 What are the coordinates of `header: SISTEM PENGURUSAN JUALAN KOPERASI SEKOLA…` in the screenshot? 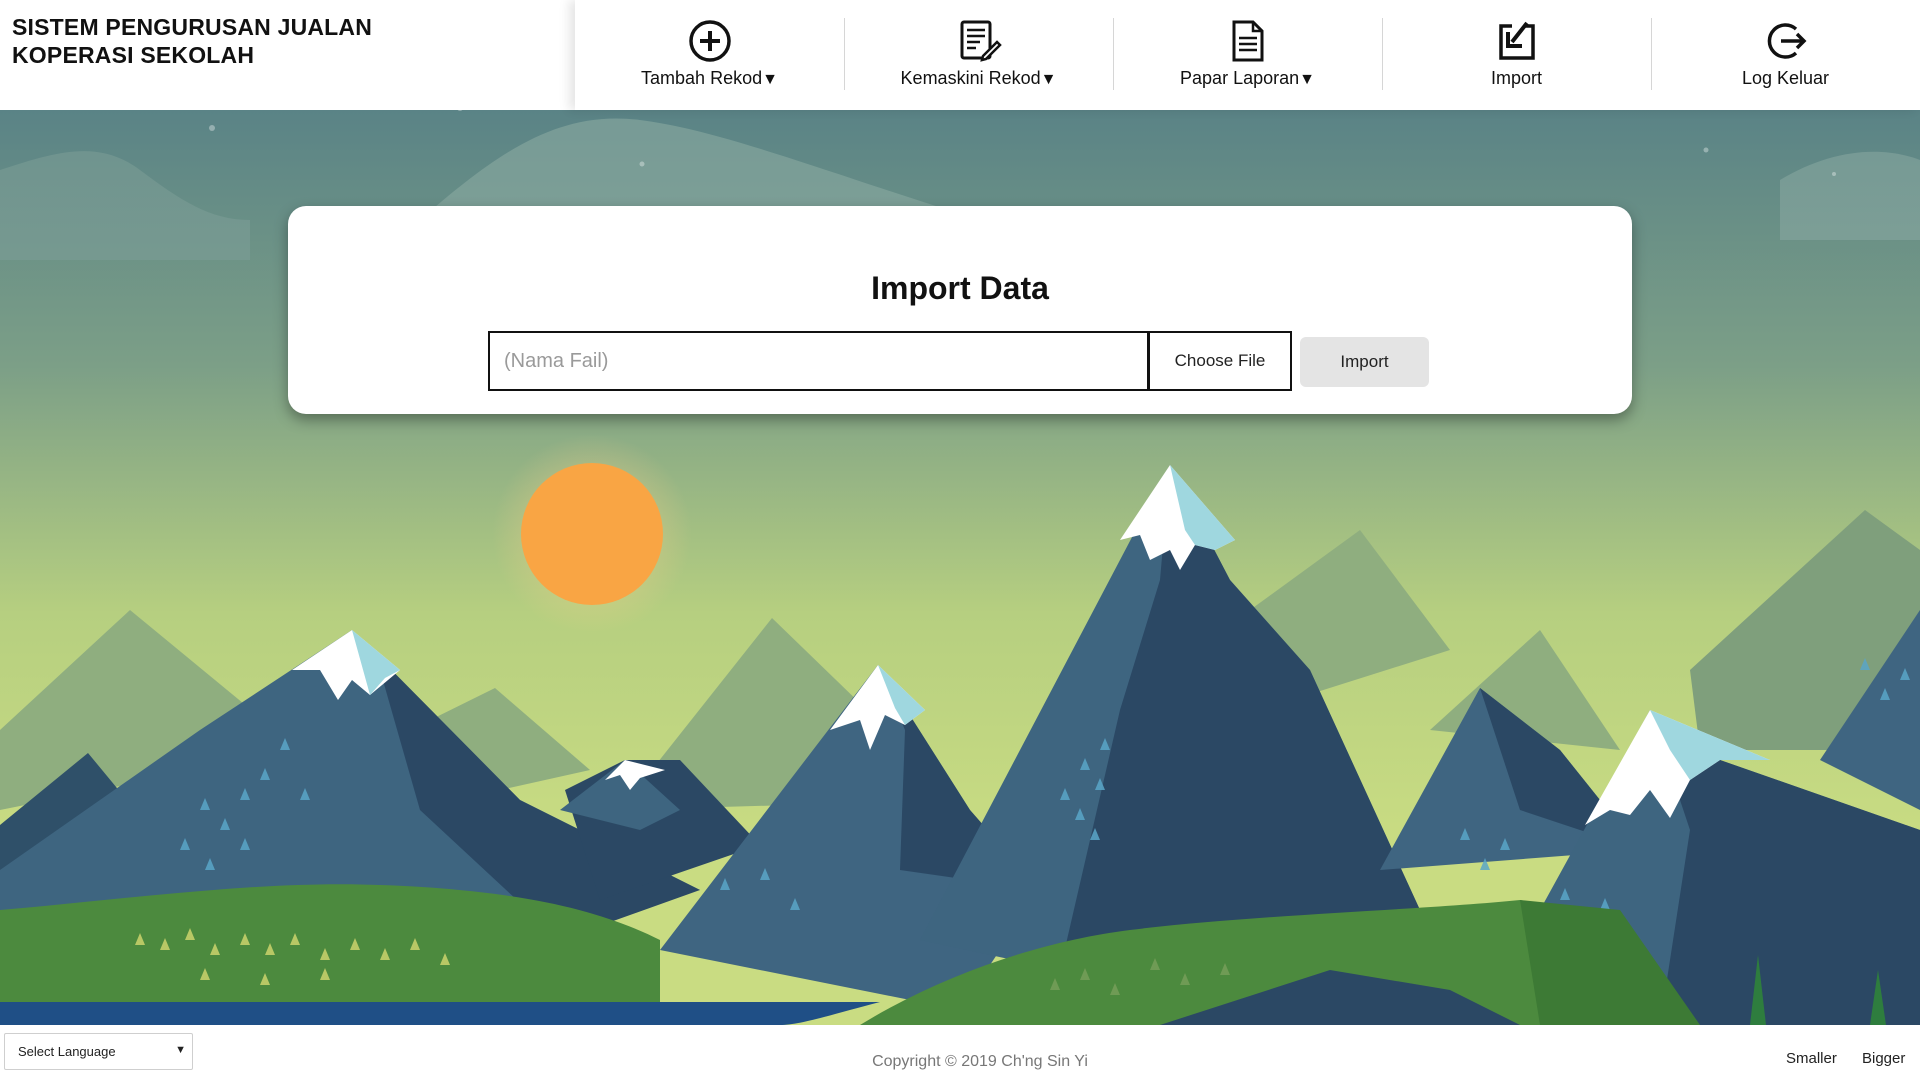 It's located at (960, 55).